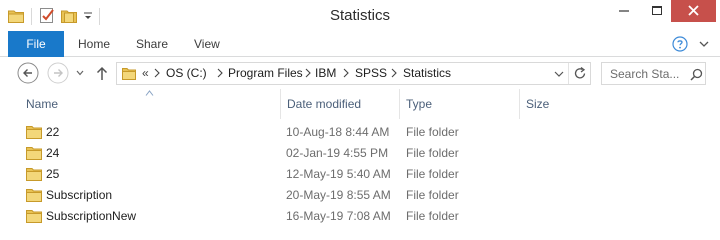 This screenshot has width=720, height=240. I want to click on file-date-modified: 20-May-19 8:55 AM, so click(338, 195).